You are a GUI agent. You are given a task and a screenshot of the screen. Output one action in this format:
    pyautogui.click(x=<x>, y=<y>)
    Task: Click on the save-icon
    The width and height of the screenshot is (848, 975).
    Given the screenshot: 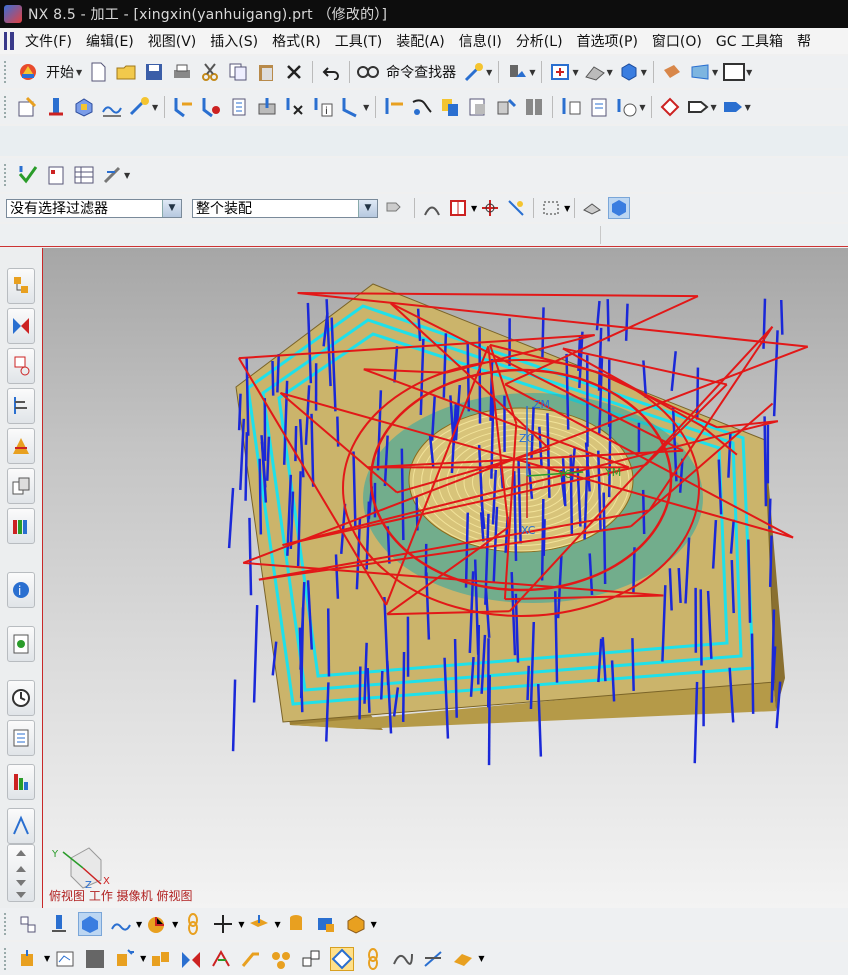 What is the action you would take?
    pyautogui.click(x=154, y=72)
    